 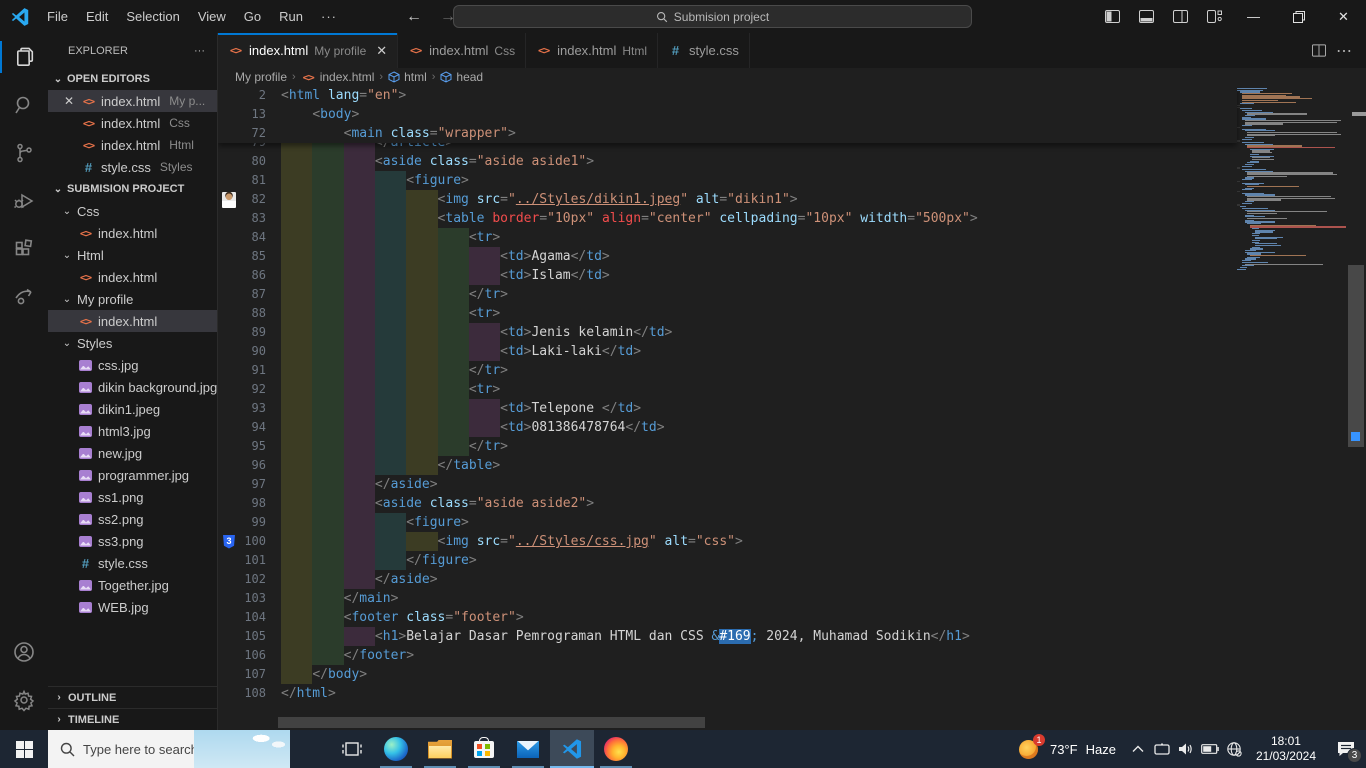 What do you see at coordinates (1146, 16) in the screenshot?
I see `toggle-panel-icon` at bounding box center [1146, 16].